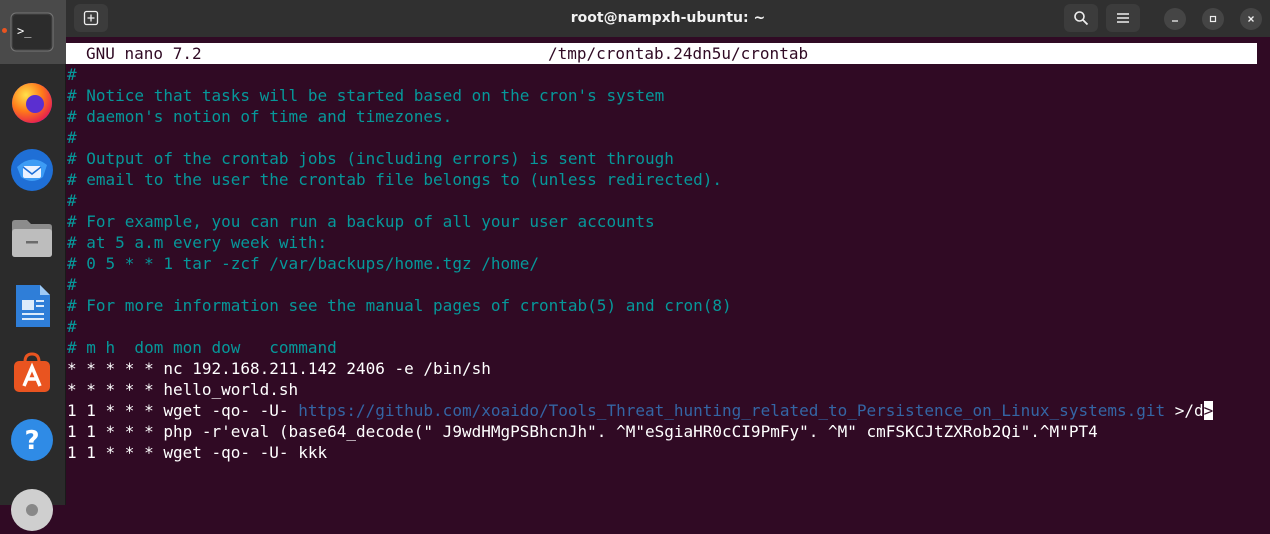 This screenshot has width=1270, height=534. I want to click on dock-firefox-icon, so click(32, 102).